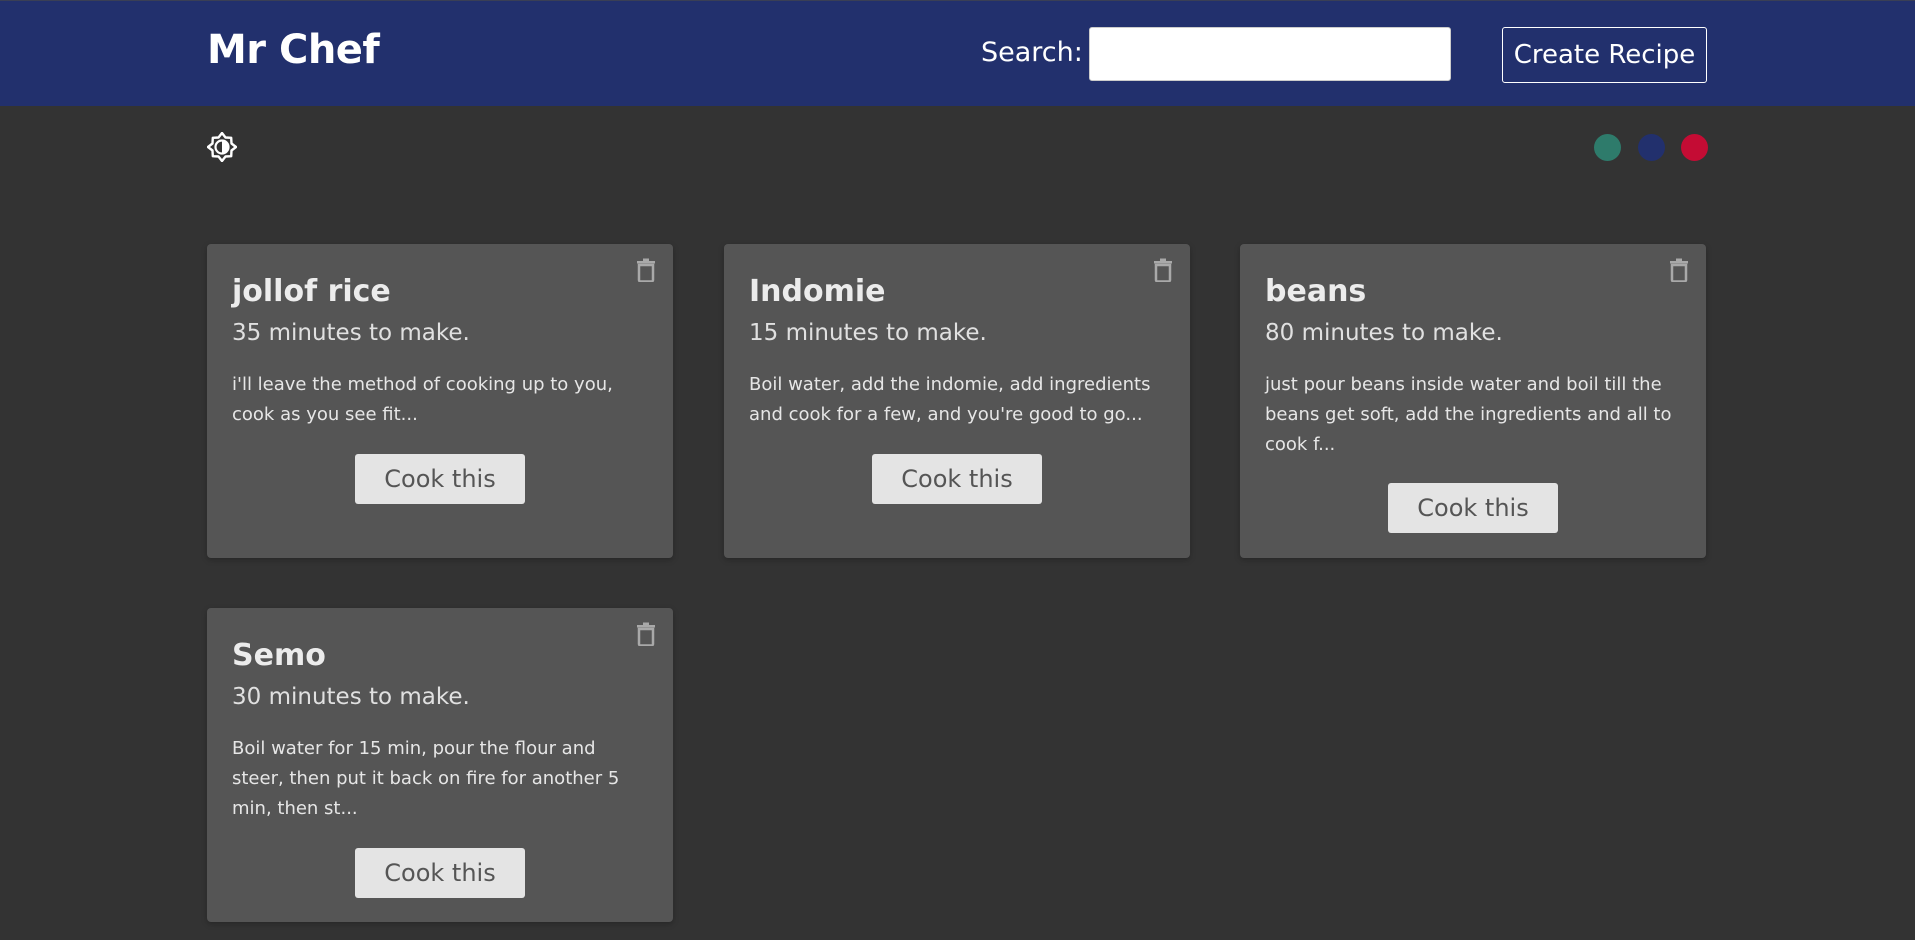 This screenshot has width=1915, height=940. I want to click on recipe-time: 80 minutes to make., so click(1384, 333).